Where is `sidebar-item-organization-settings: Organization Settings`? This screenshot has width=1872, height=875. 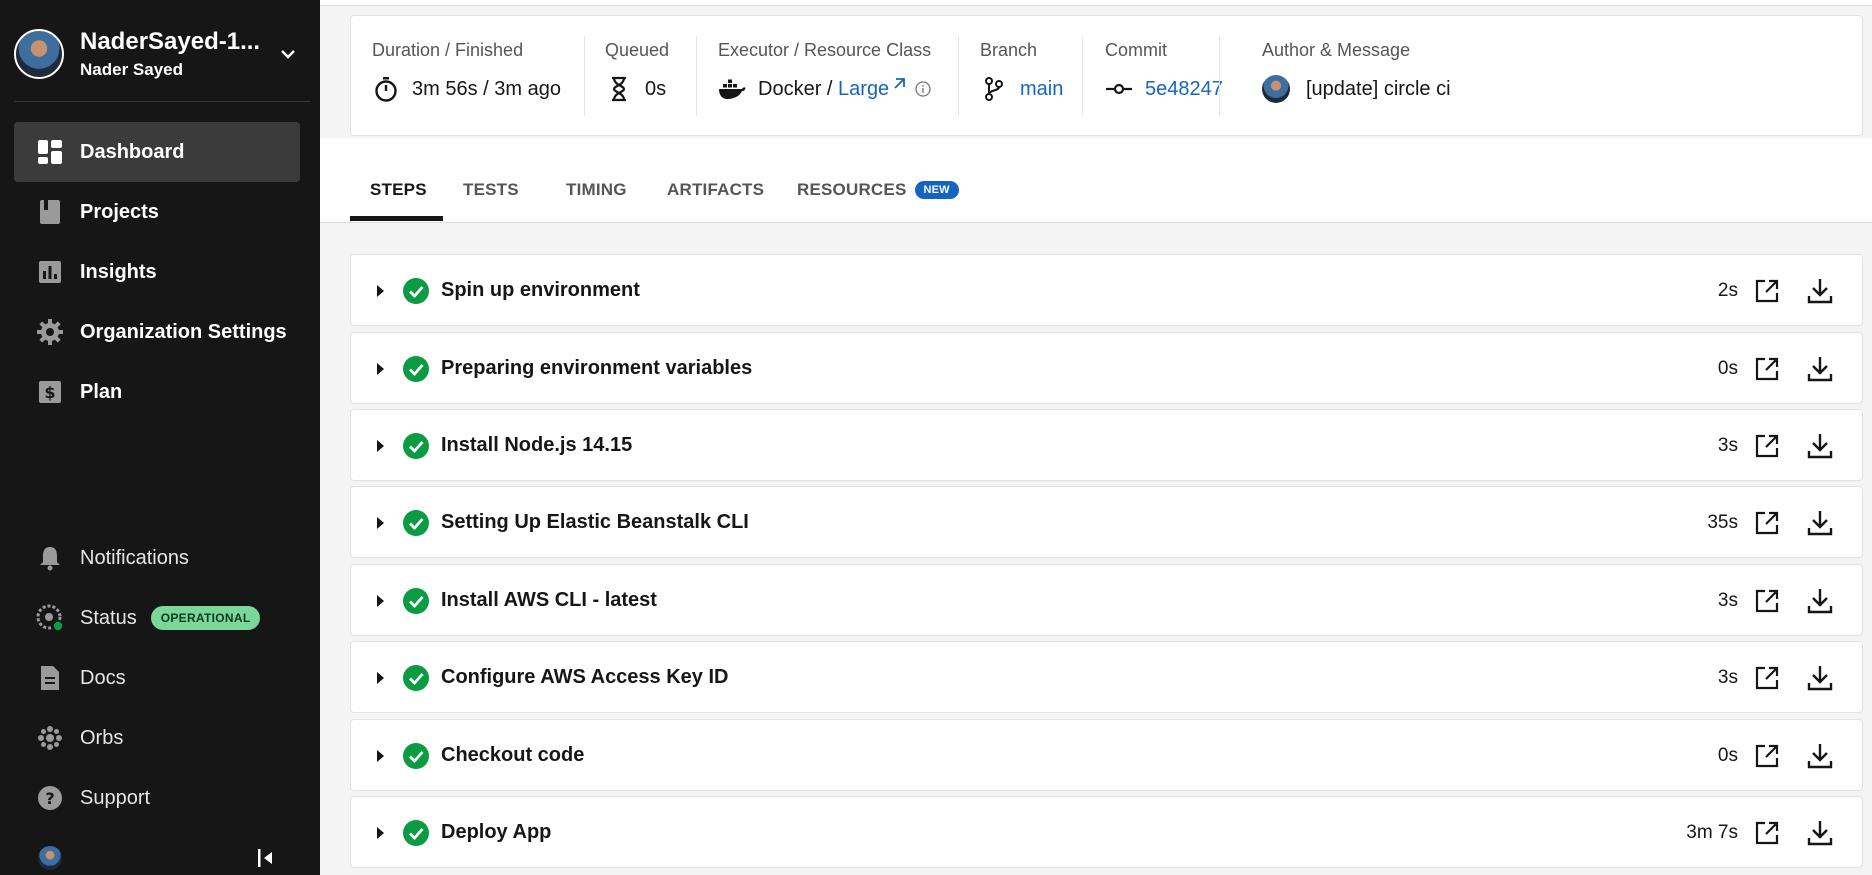
sidebar-item-organization-settings: Organization Settings is located at coordinates (157, 332).